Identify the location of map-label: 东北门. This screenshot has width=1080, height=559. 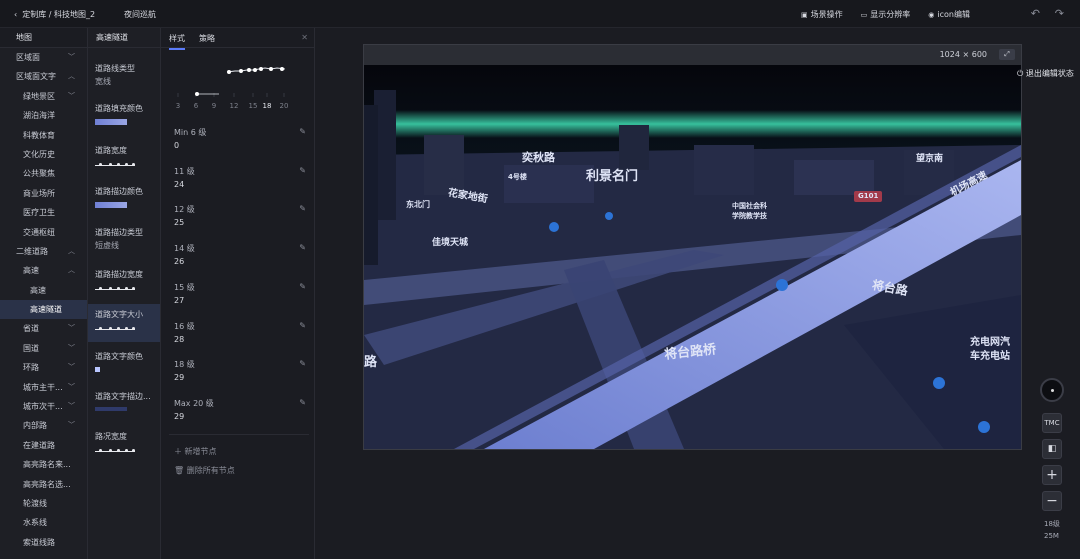
(418, 204).